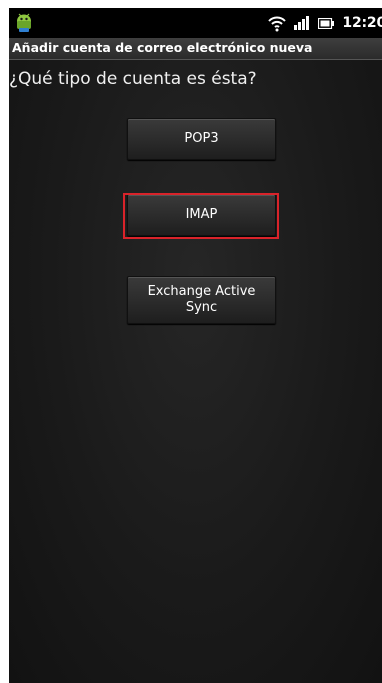  Describe the element at coordinates (201, 300) in the screenshot. I see `exchange-activesync-button: Exchange Active Sync` at that location.